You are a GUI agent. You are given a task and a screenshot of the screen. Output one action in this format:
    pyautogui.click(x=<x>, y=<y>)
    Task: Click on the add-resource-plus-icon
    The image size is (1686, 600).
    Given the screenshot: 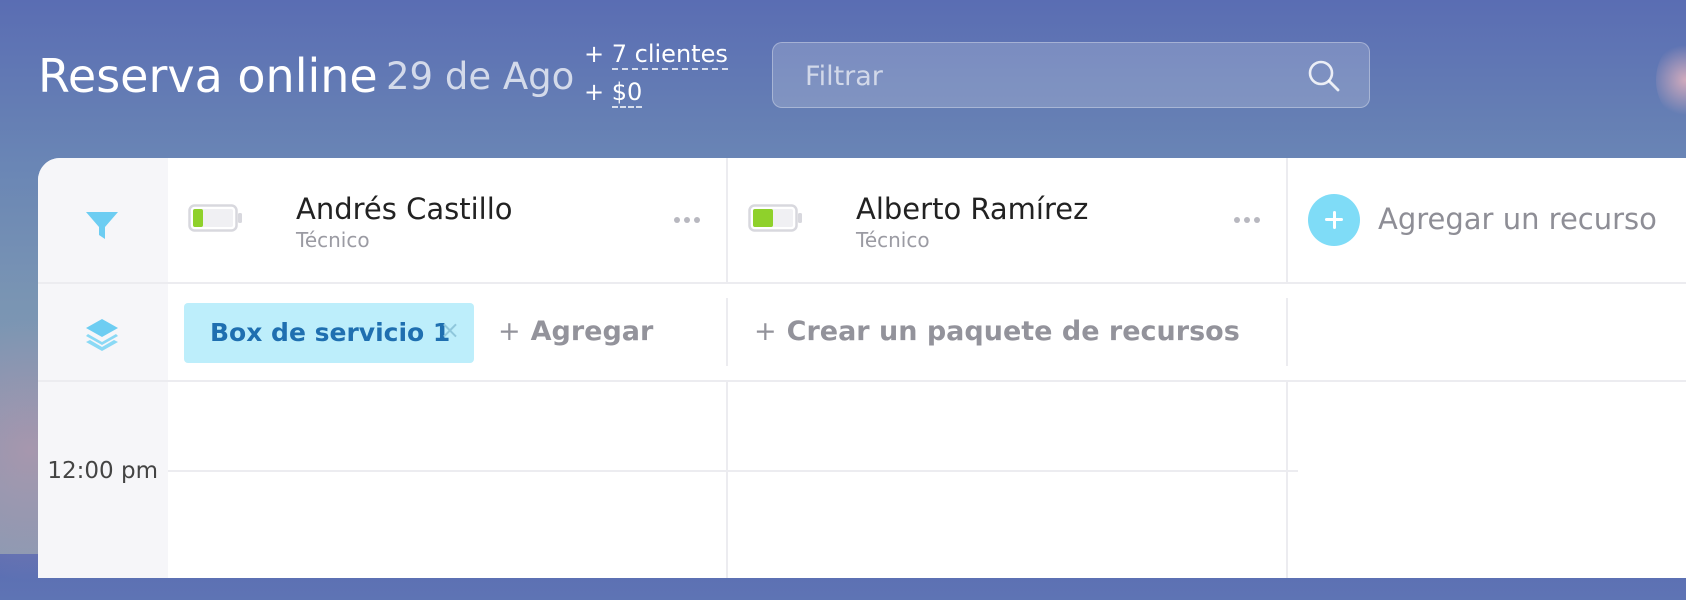 What is the action you would take?
    pyautogui.click(x=1334, y=220)
    